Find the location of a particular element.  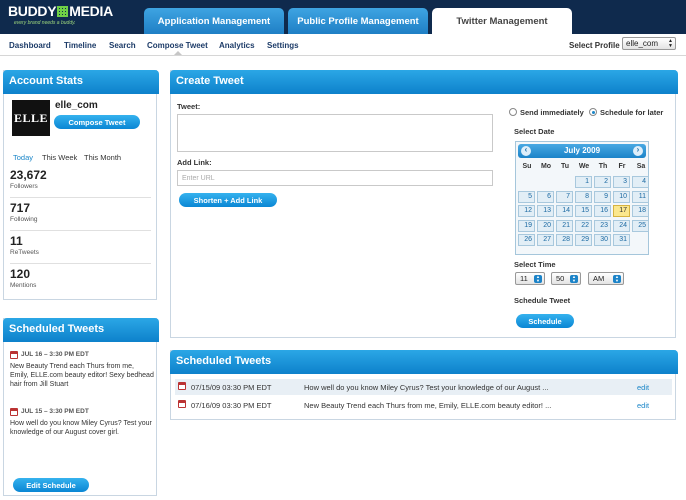

minute-select: 50 ▲ ▼ is located at coordinates (566, 278).